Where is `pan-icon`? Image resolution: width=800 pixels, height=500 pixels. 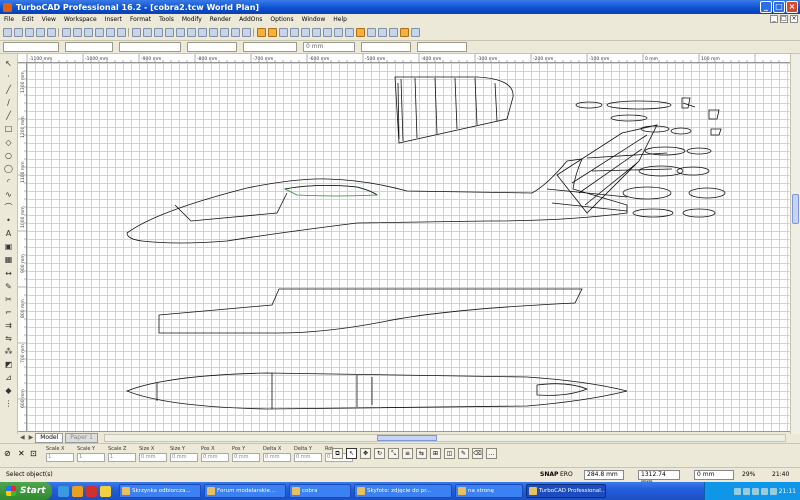
pan-icon is located at coordinates (191, 32).